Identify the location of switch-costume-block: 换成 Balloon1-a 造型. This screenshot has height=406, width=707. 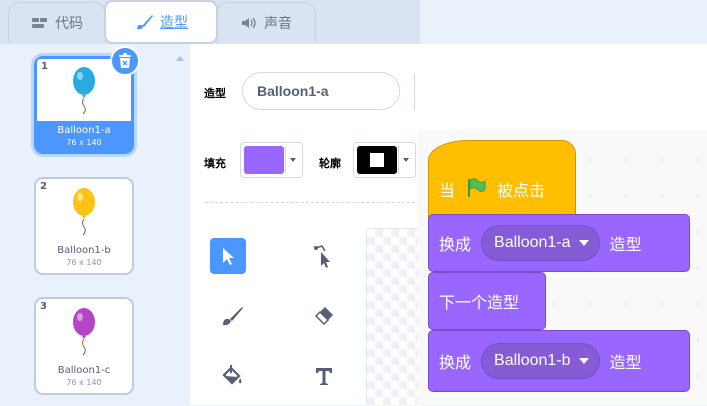
(559, 243).